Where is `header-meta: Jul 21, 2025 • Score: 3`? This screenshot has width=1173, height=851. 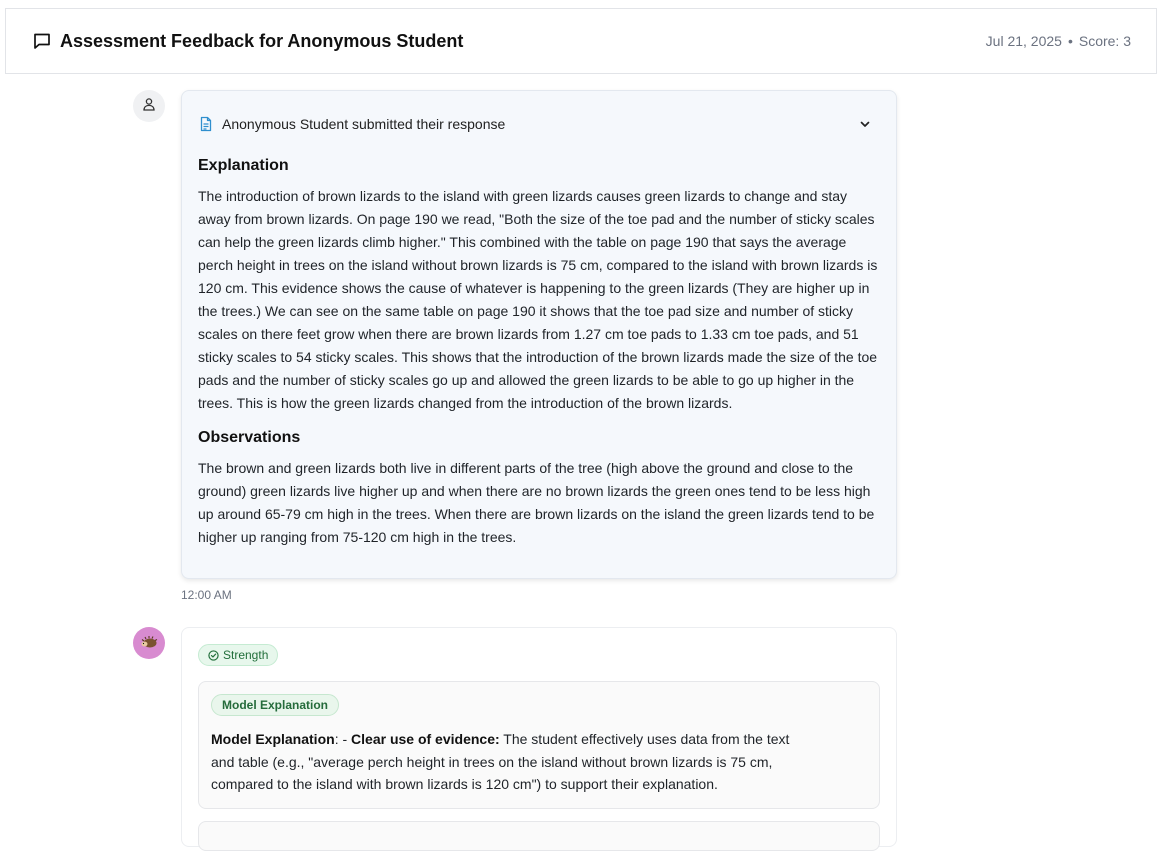 header-meta: Jul 21, 2025 • Score: 3 is located at coordinates (1058, 41).